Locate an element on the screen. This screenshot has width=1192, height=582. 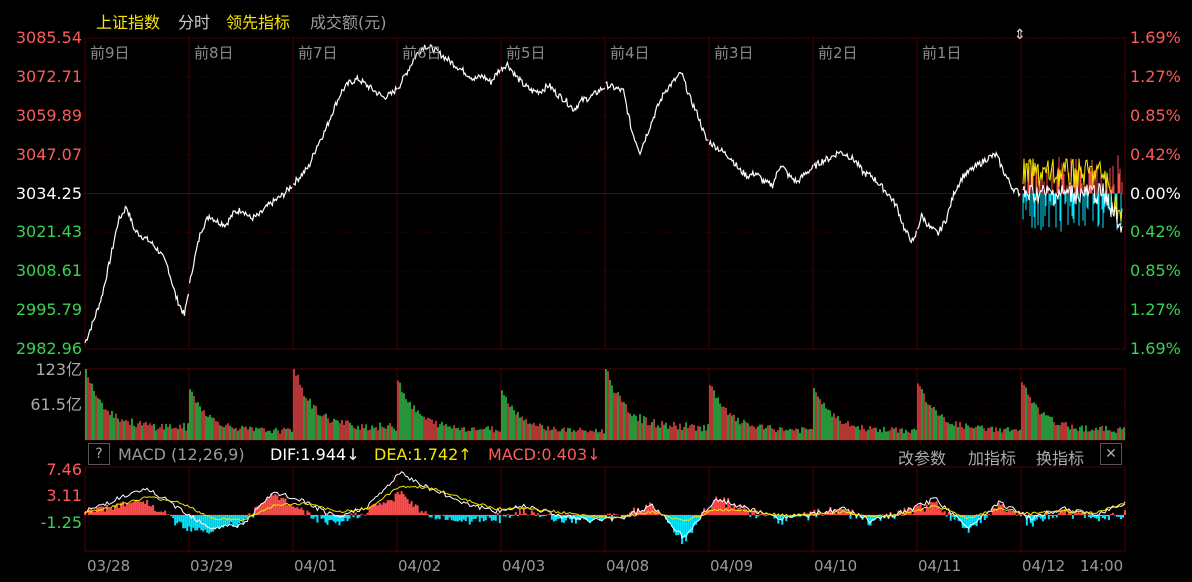
close-icon: ✕ is located at coordinates (1111, 454).